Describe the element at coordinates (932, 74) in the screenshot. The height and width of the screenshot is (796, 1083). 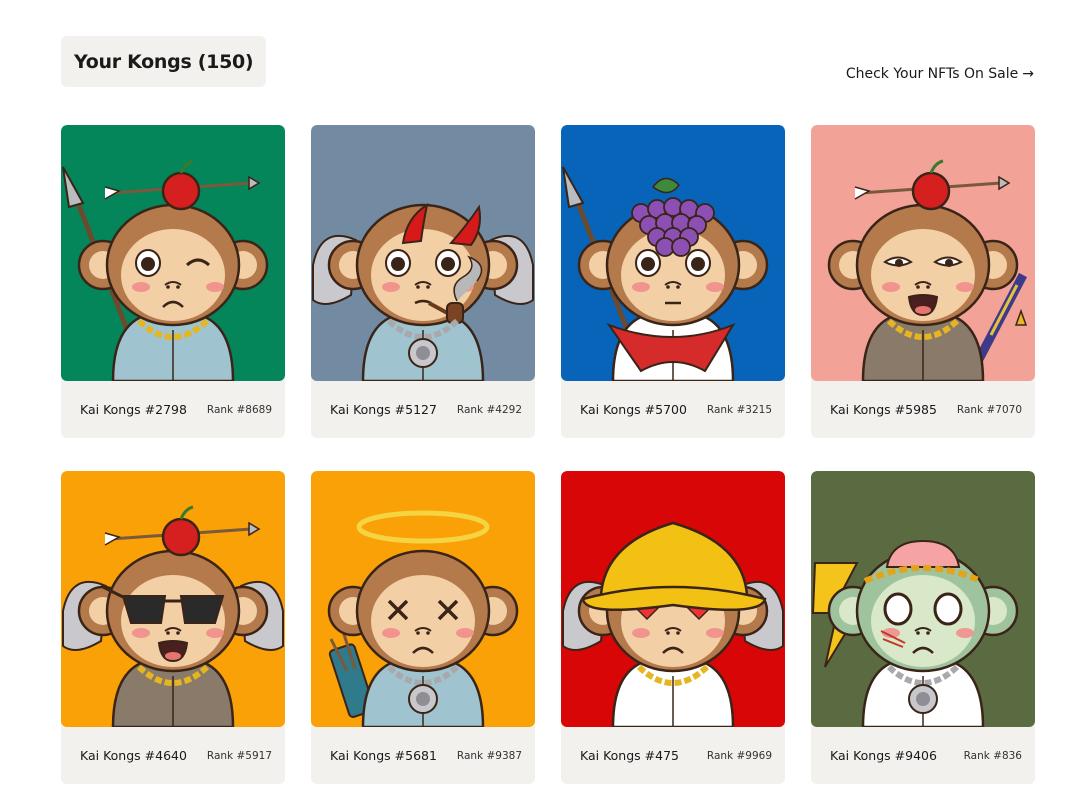
I see `sale-link-label: Check Your NFTs On Sale` at that location.